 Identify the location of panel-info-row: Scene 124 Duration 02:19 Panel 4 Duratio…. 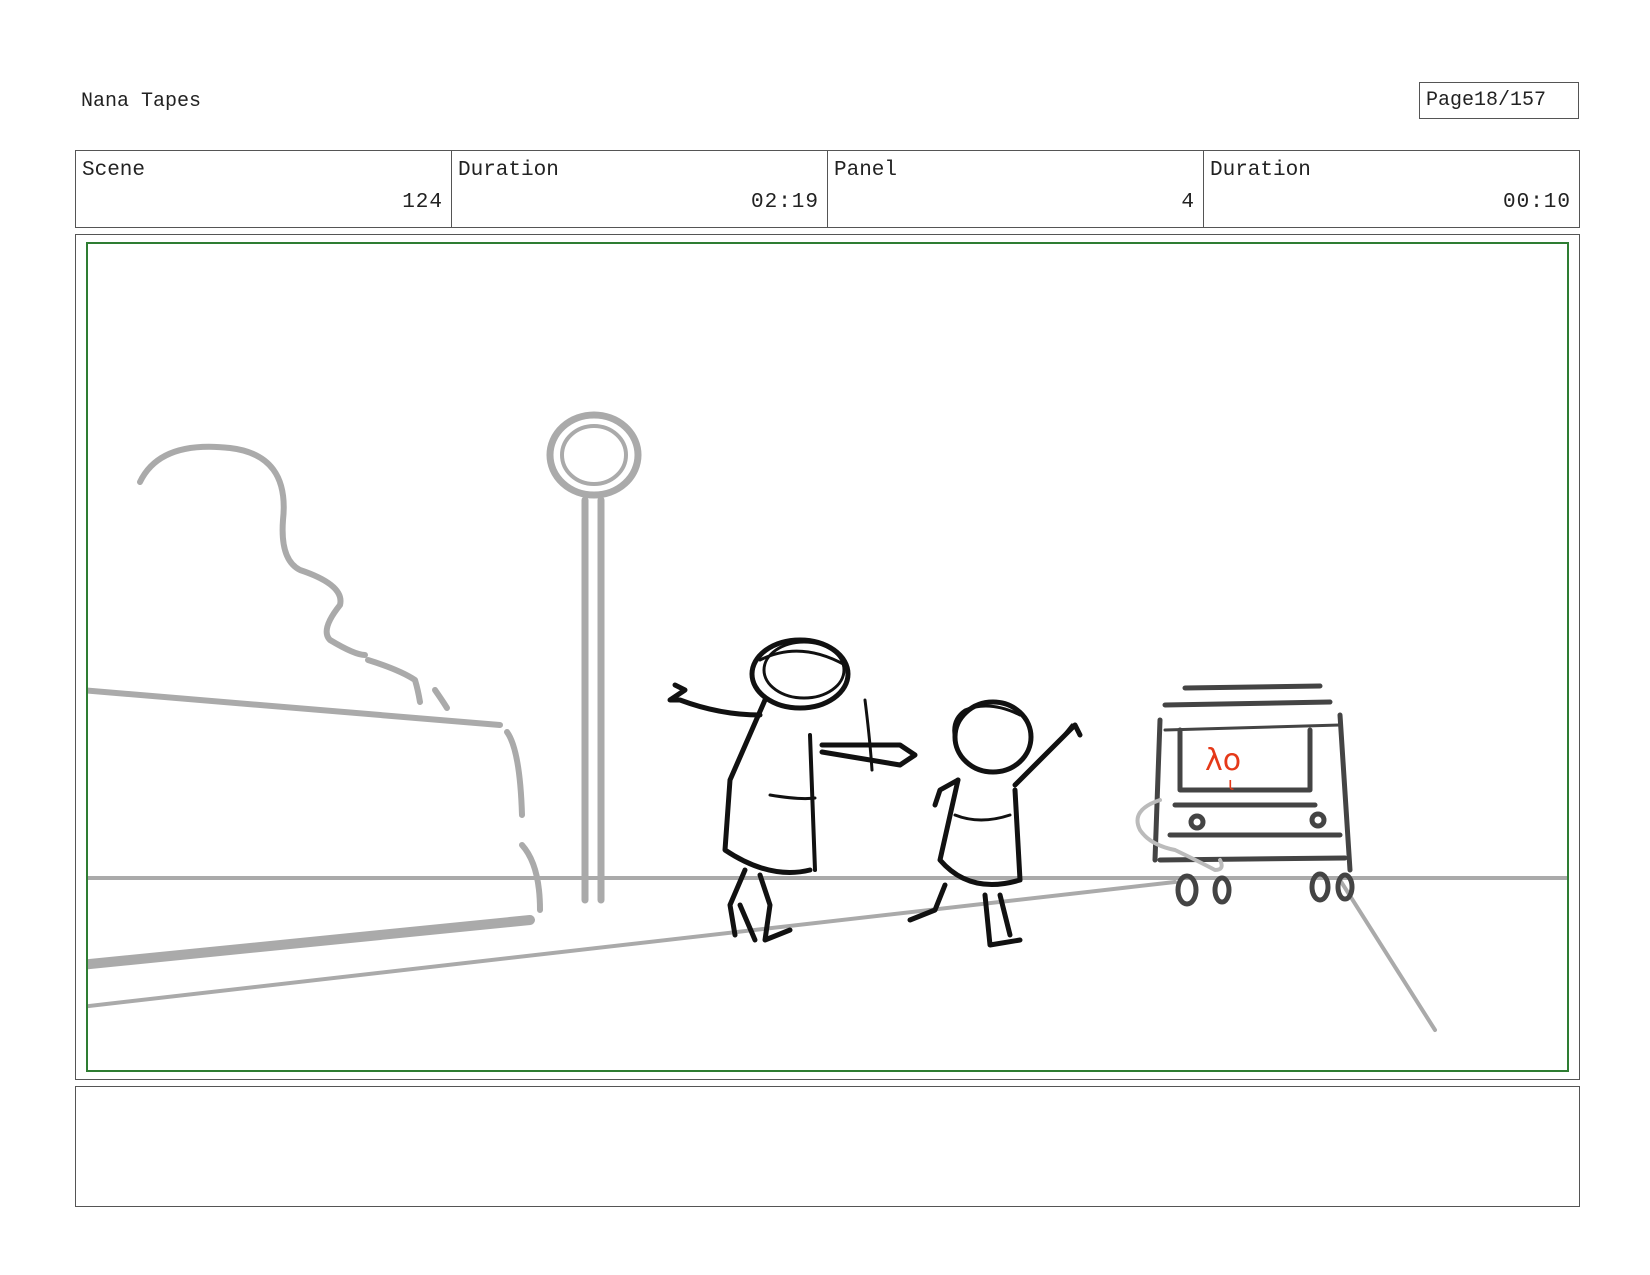
(827, 189).